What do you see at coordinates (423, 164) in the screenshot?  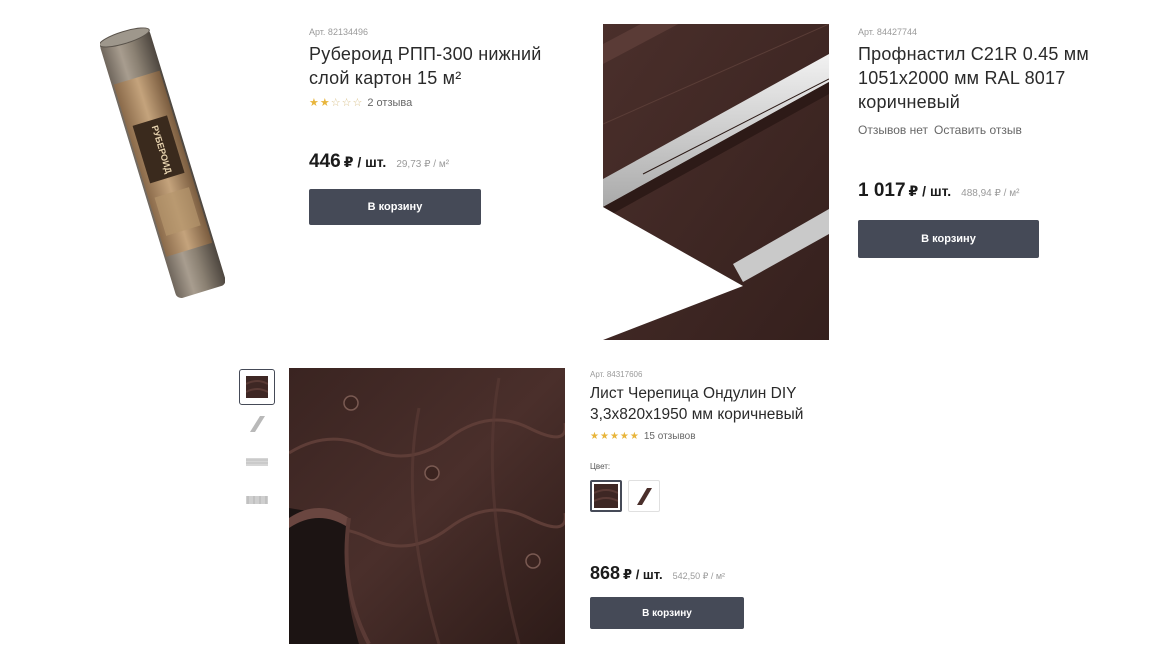 I see `price-per-m2: 29,73 ₽ / м²` at bounding box center [423, 164].